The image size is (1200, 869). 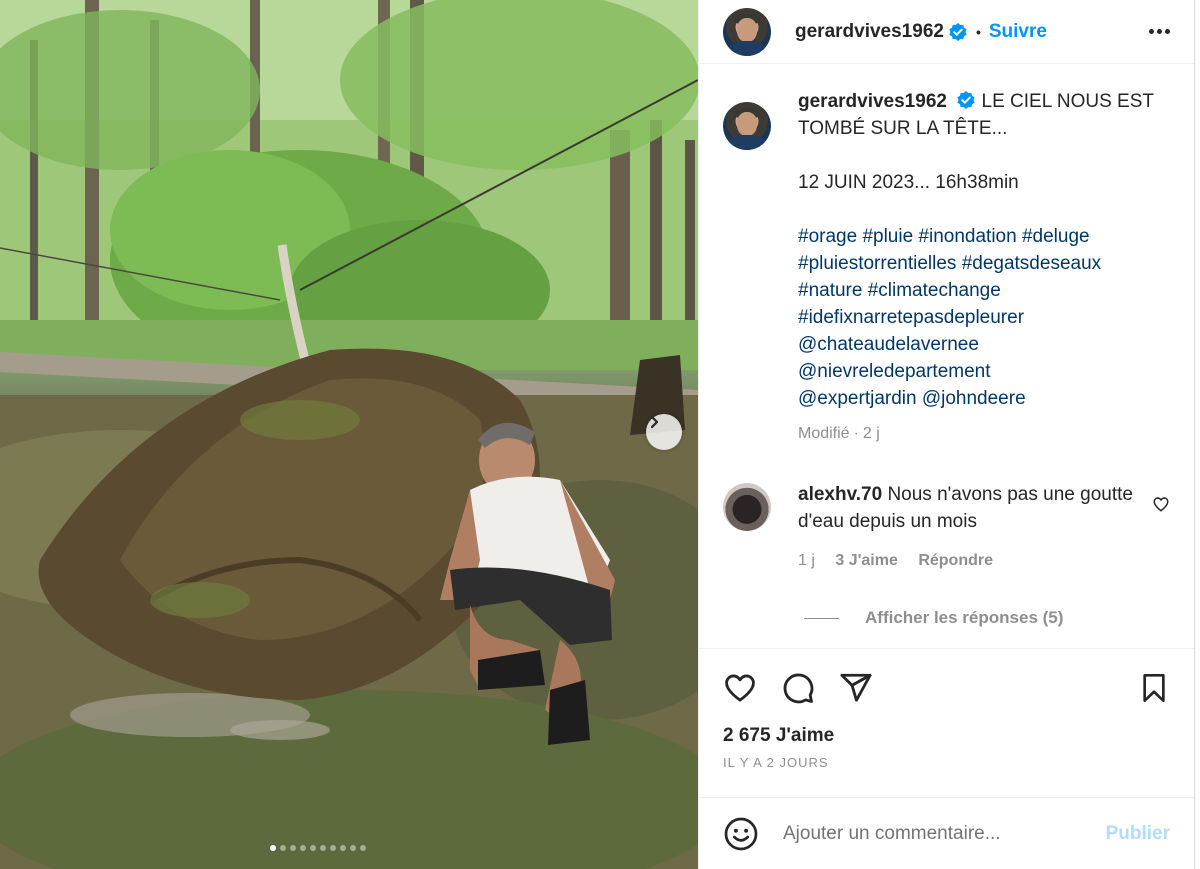 What do you see at coordinates (747, 126) in the screenshot?
I see `caption-avatar` at bounding box center [747, 126].